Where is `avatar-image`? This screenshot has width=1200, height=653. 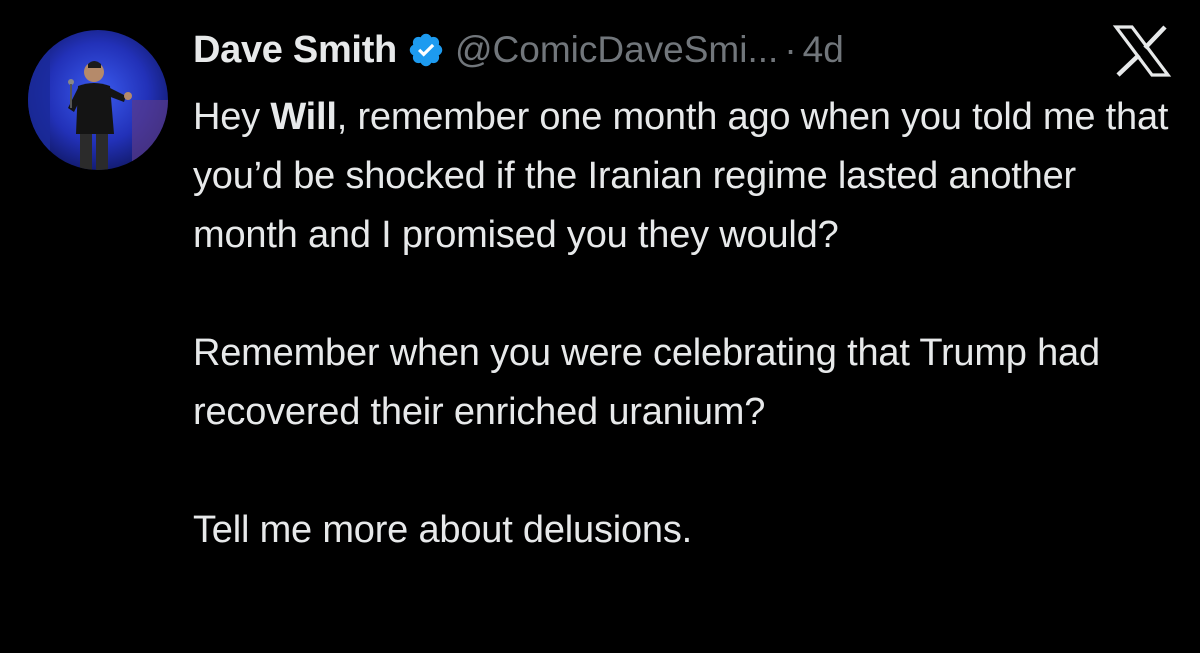 avatar-image is located at coordinates (98, 100).